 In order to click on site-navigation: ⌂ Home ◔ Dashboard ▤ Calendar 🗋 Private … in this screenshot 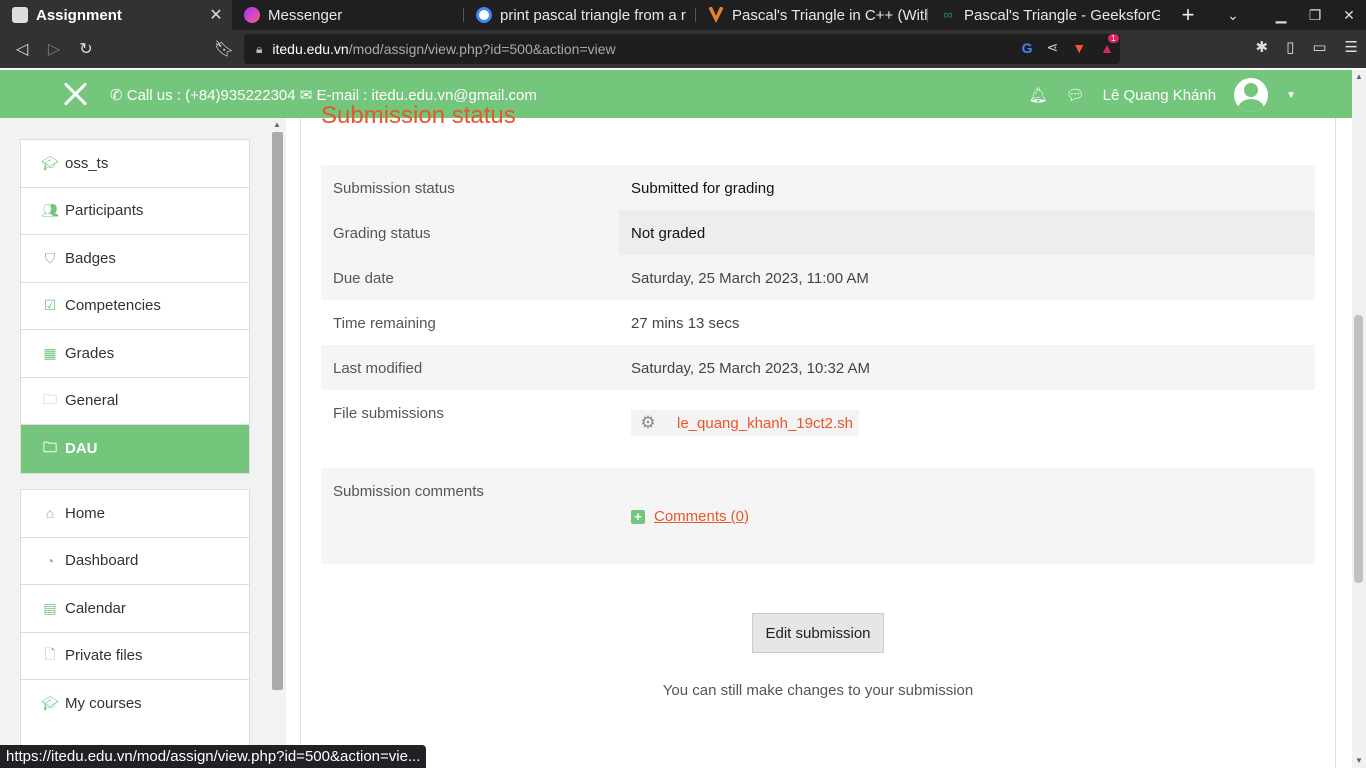, I will do `click(135, 619)`.